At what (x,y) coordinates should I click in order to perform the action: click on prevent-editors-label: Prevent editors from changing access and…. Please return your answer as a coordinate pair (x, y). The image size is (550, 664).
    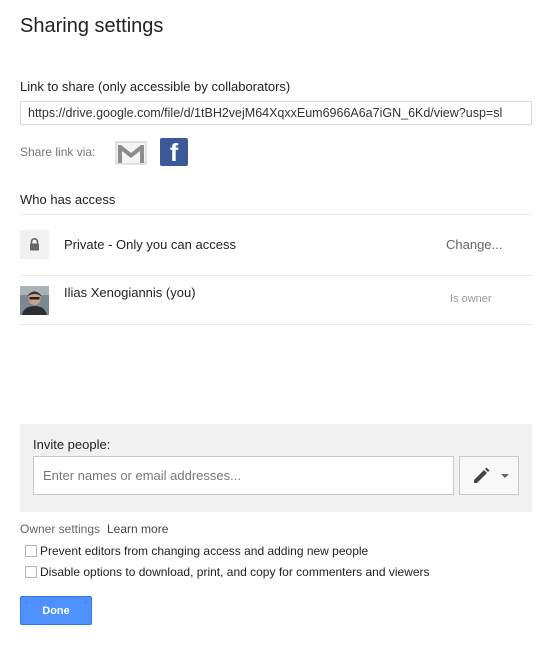
    Looking at the image, I should click on (204, 551).